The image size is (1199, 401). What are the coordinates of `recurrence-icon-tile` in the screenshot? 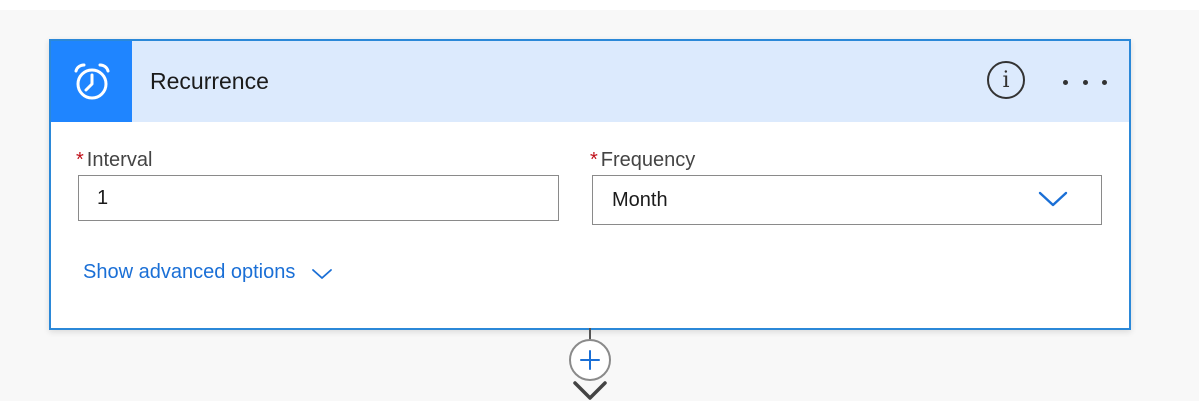 It's located at (91, 81).